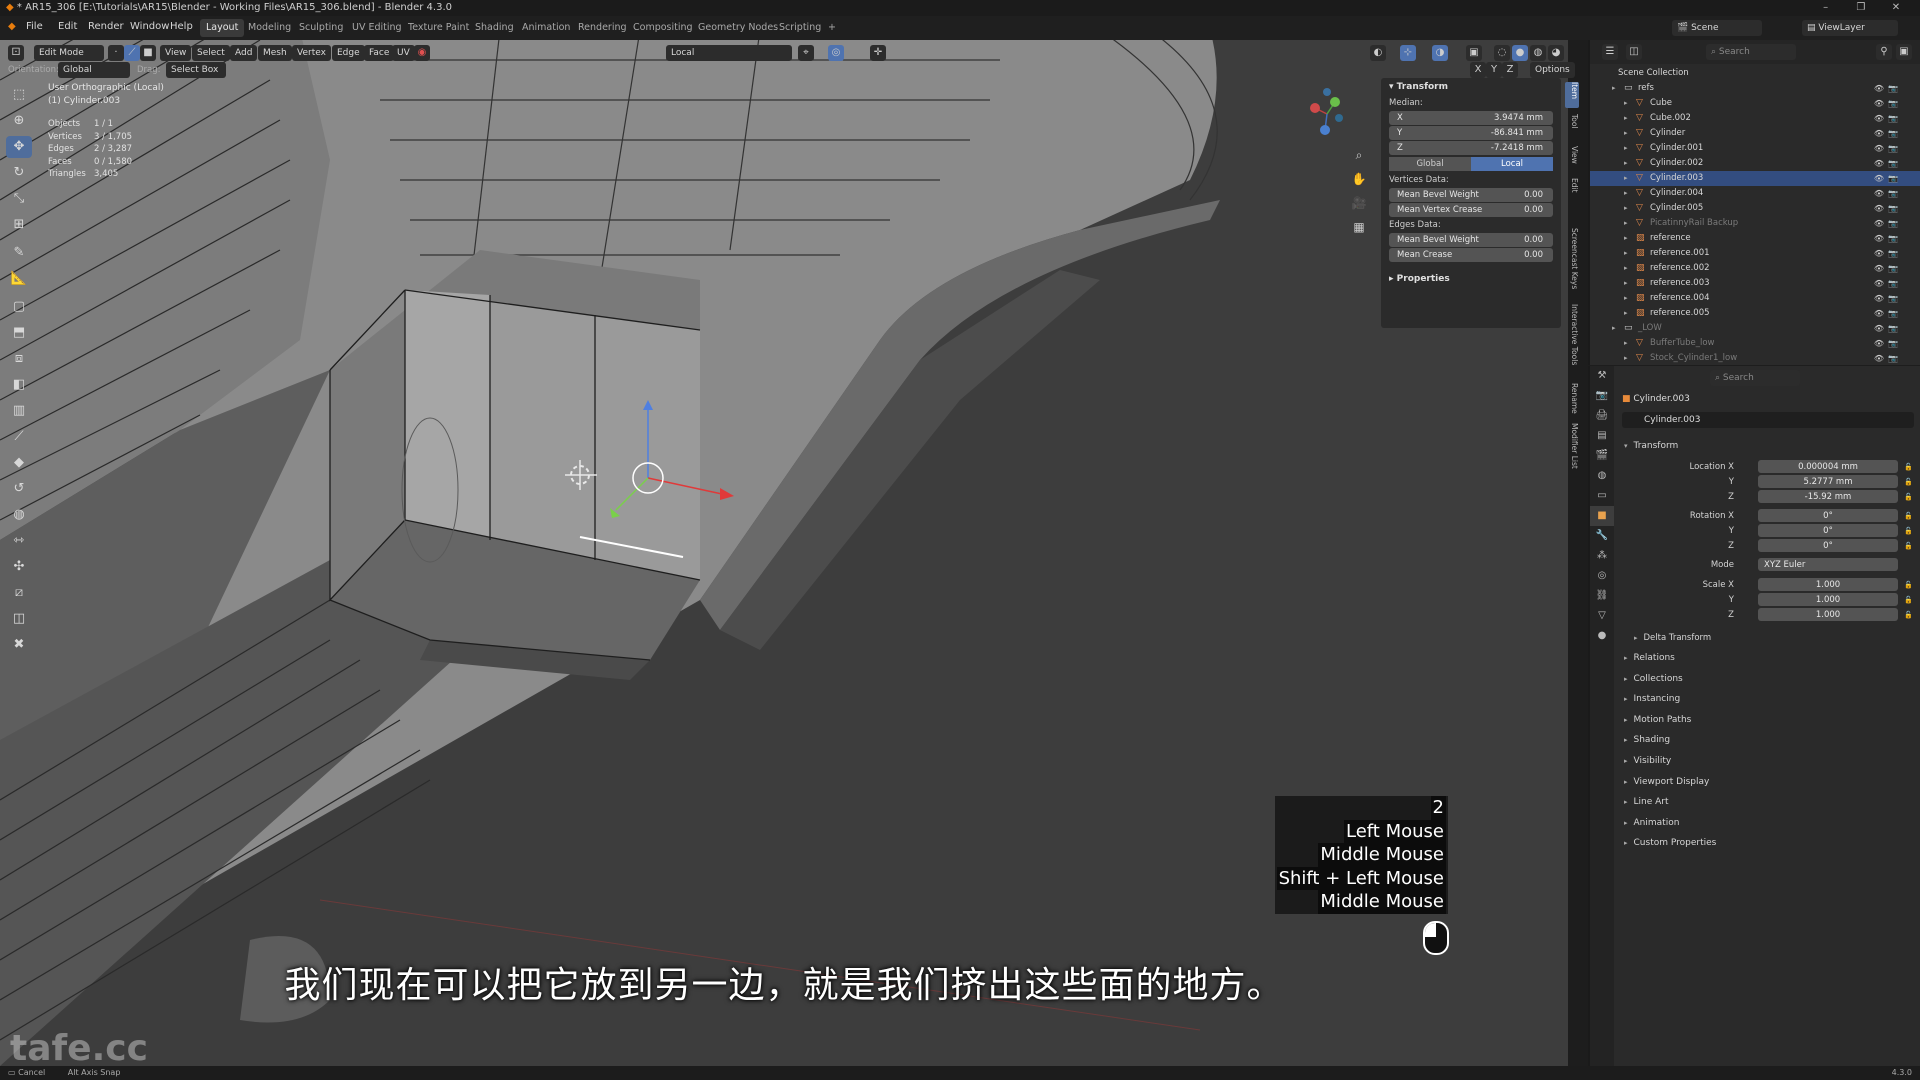 Image resolution: width=1920 pixels, height=1080 pixels. What do you see at coordinates (836, 53) in the screenshot?
I see `proportional-edit-icon: ◎` at bounding box center [836, 53].